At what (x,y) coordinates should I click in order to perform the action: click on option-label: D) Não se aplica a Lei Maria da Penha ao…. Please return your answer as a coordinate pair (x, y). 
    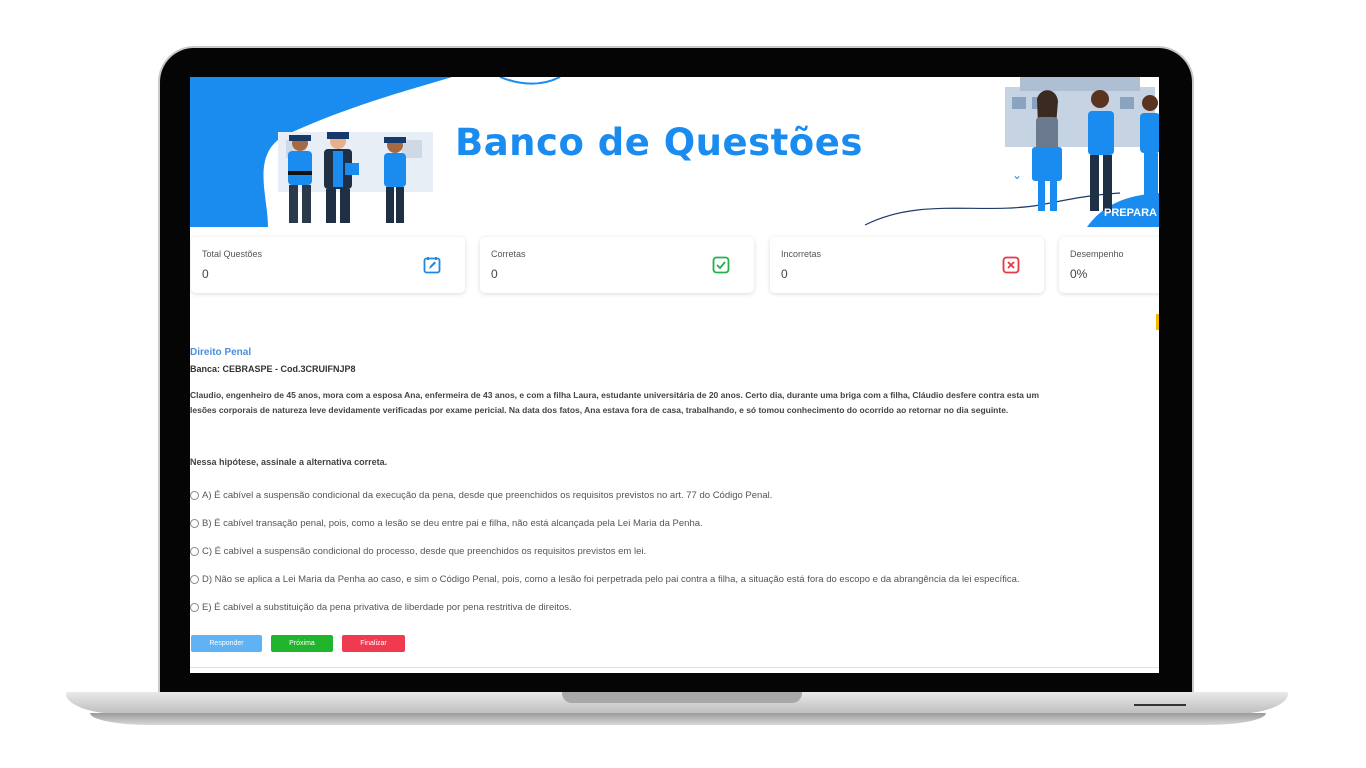
    Looking at the image, I should click on (611, 579).